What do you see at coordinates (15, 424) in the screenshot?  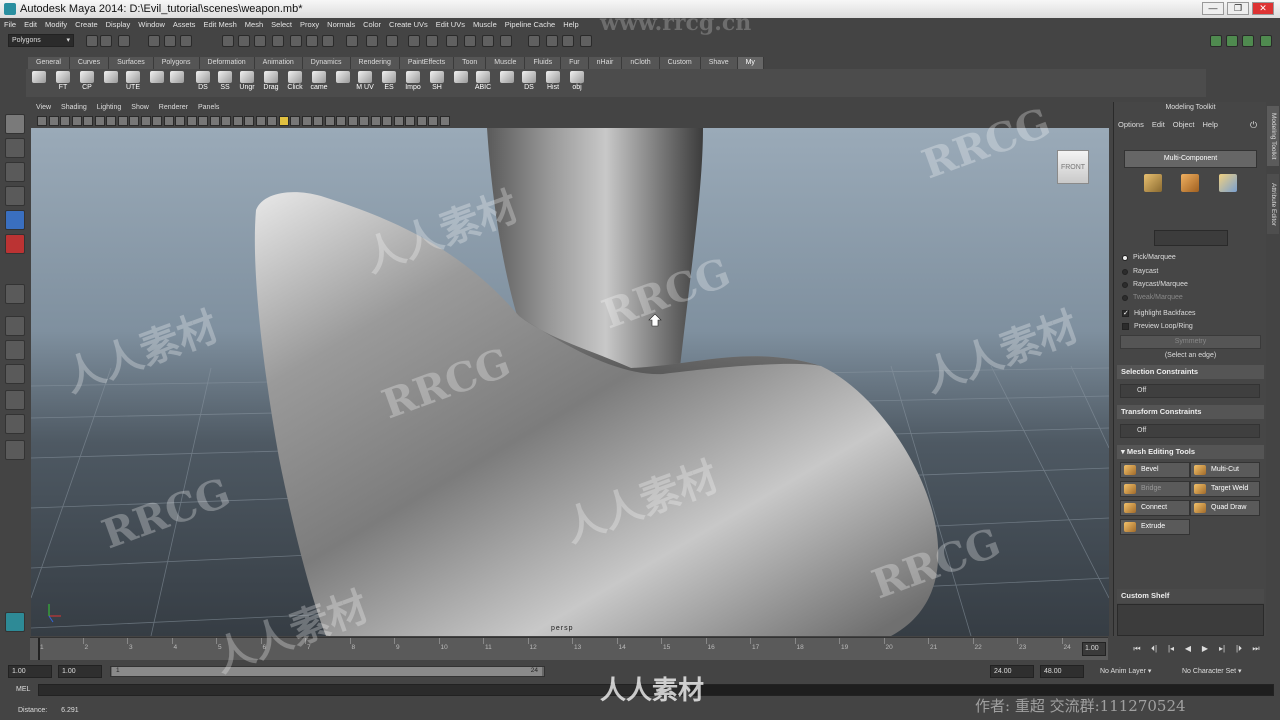 I see `hypershade-layout-icon` at bounding box center [15, 424].